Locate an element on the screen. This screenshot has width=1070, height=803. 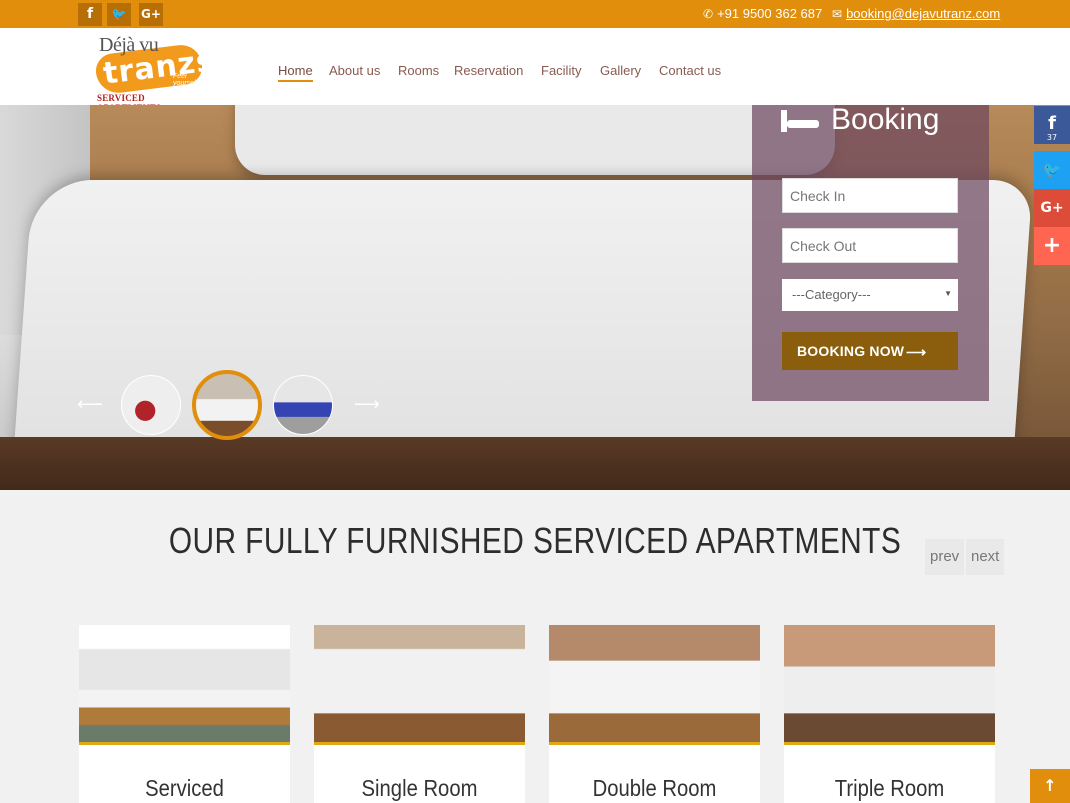
phone-info: ✆ +91 9500 362 687 is located at coordinates (762, 13).